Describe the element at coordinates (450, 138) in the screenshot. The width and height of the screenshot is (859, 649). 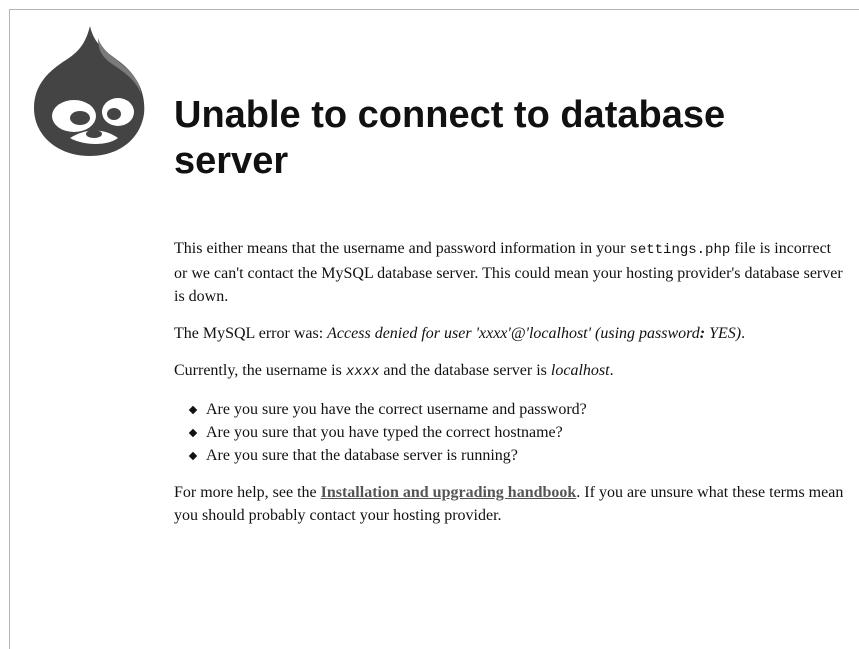
I see `page-title: Unable to connect to database server` at that location.